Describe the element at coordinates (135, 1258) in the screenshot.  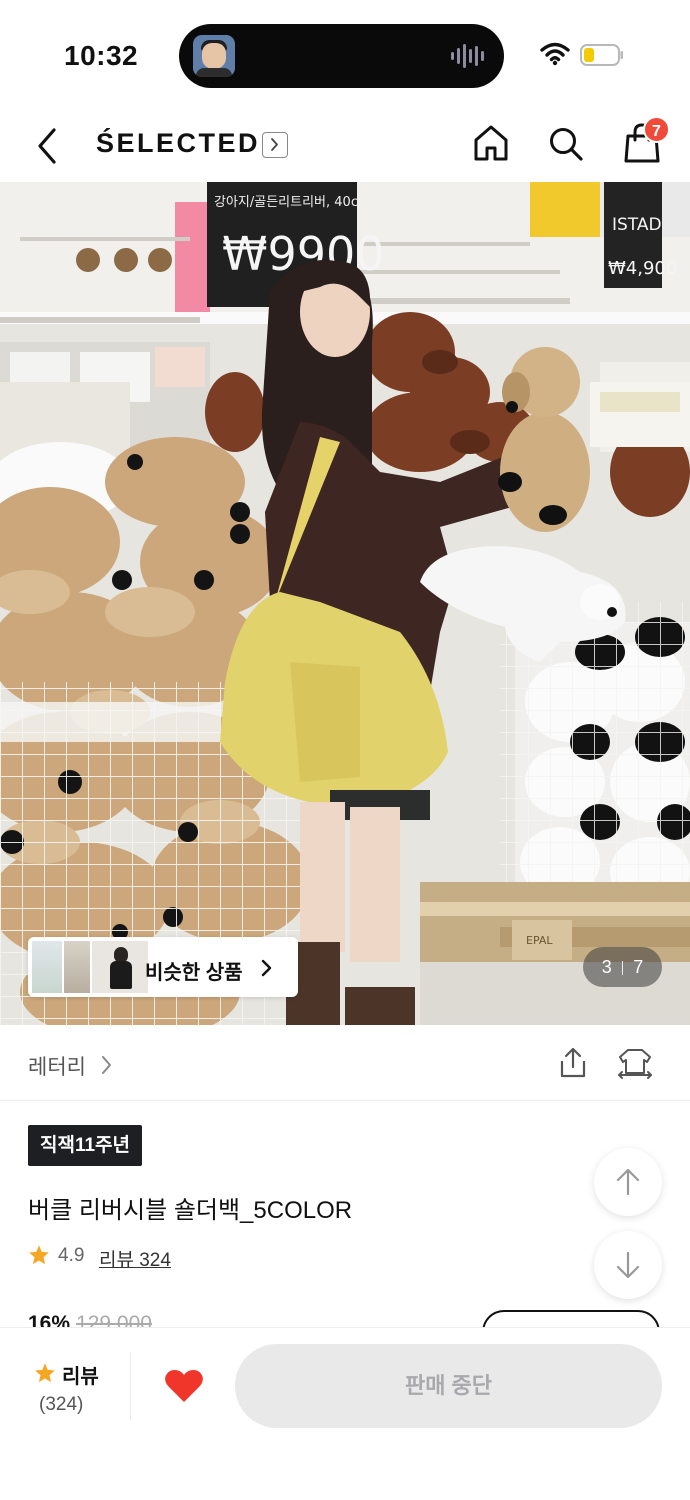
I see `reviews-link: 리뷰 324` at that location.